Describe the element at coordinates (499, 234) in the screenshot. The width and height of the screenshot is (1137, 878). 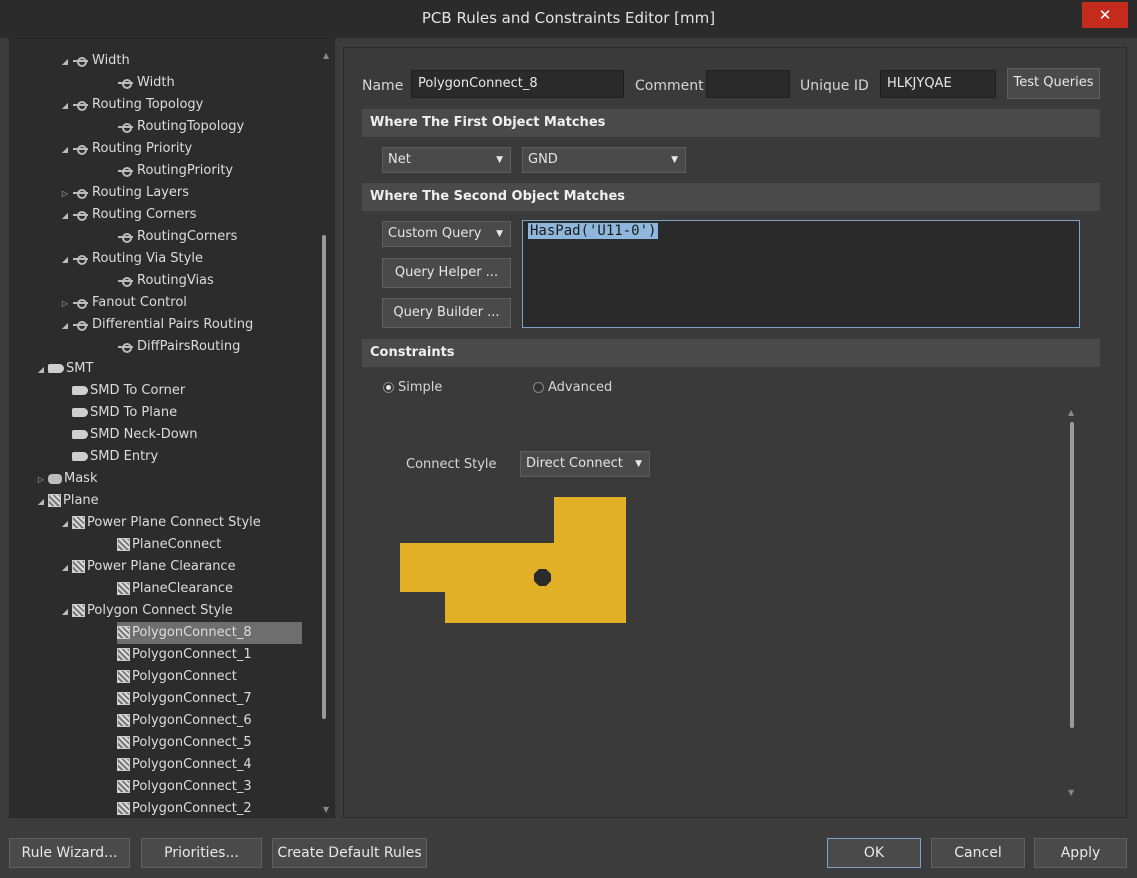
I see `chevron-down-icon: ▼` at that location.